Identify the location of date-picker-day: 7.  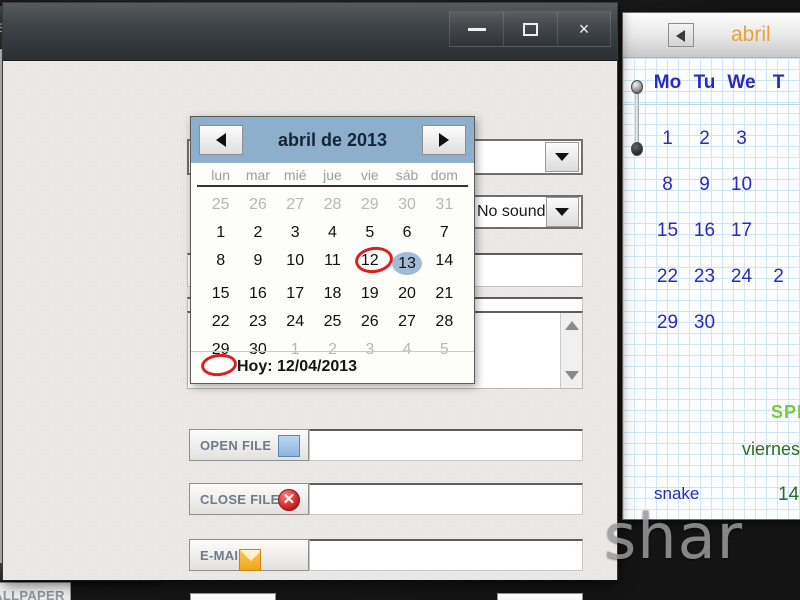
(444, 233).